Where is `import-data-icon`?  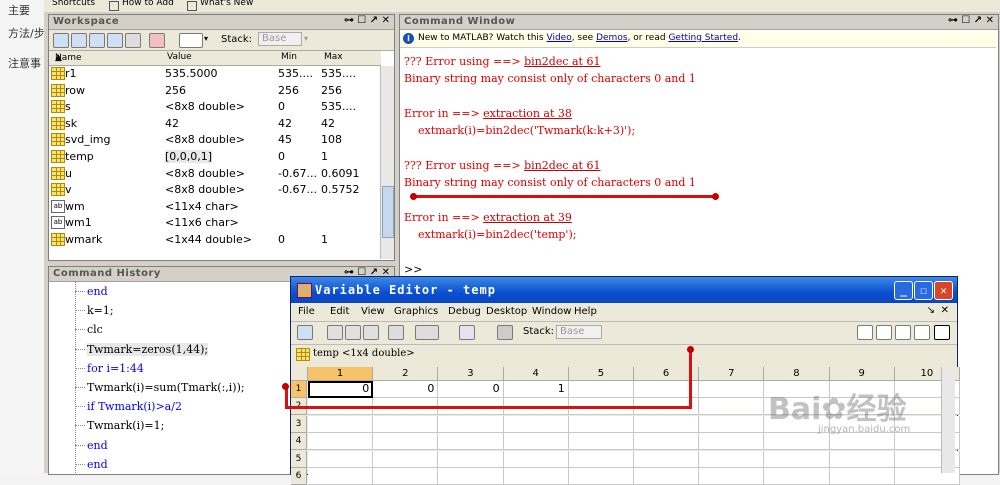
import-data-icon is located at coordinates (97, 40).